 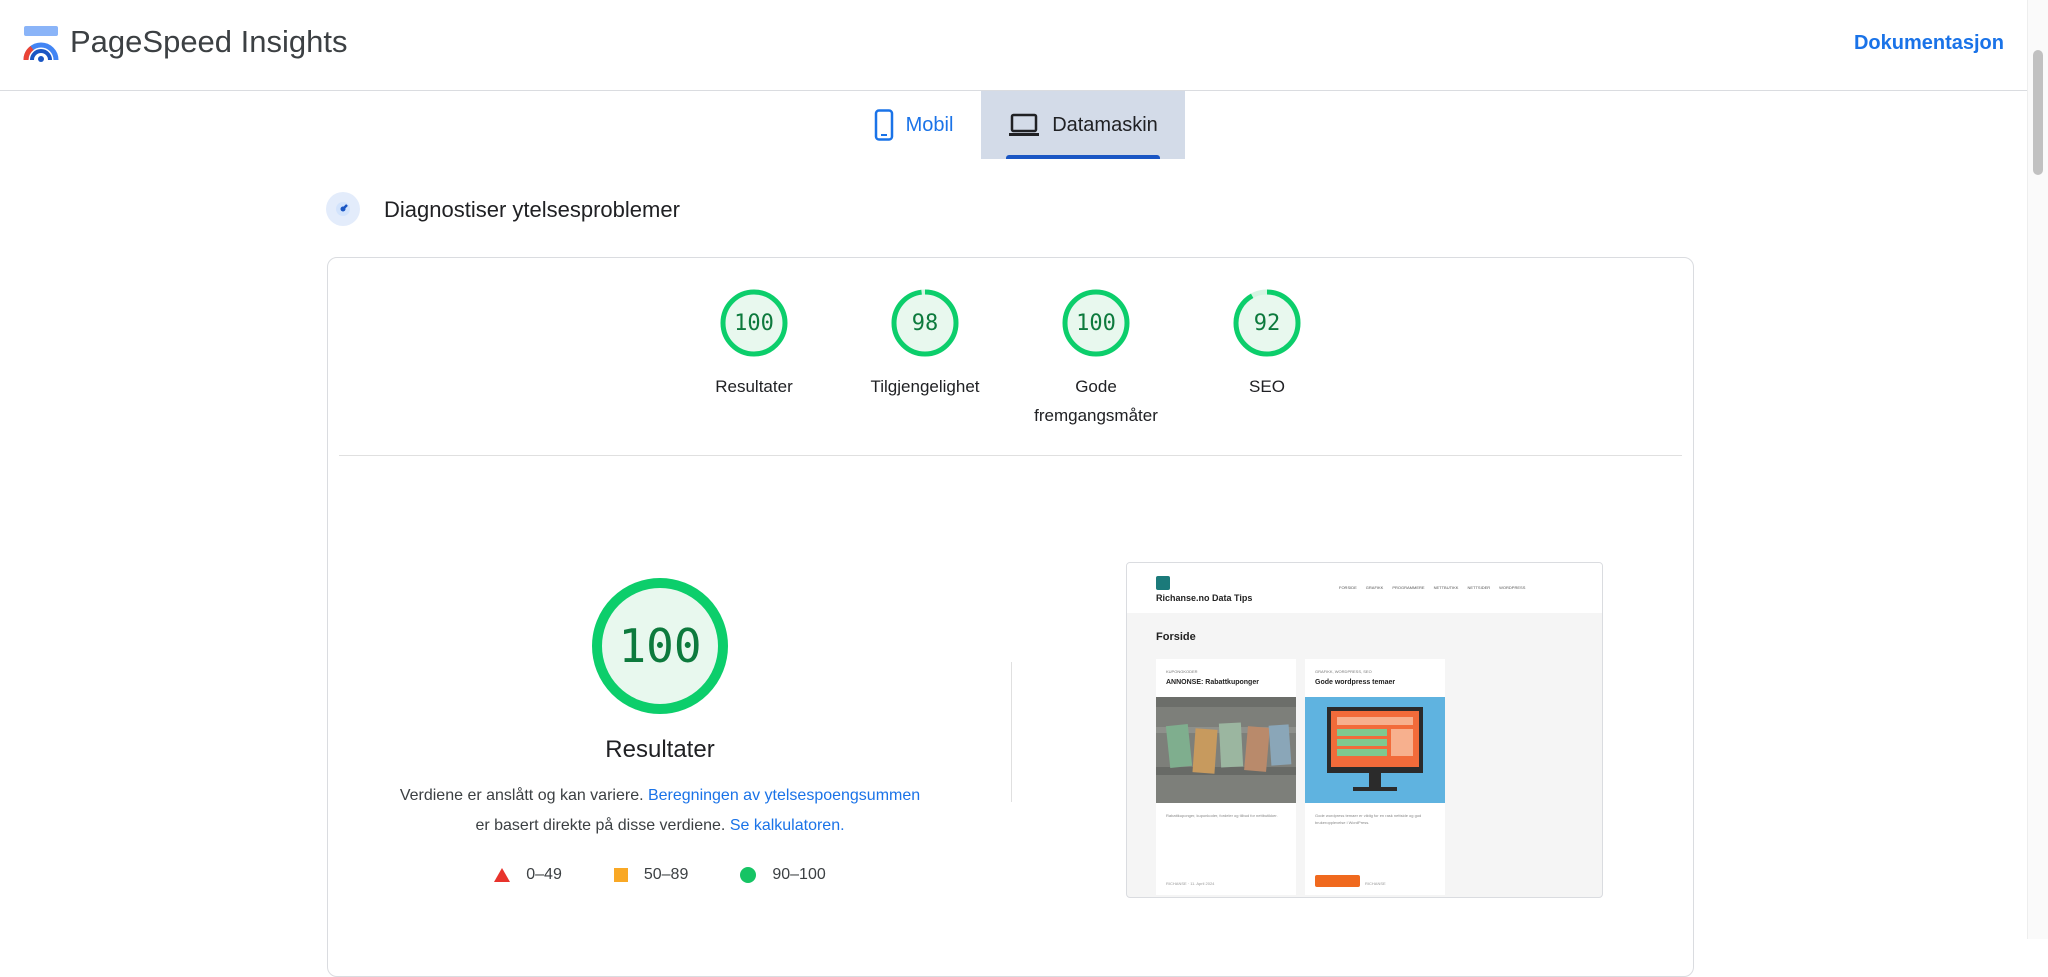 I want to click on post-image-monitor, so click(x=1375, y=750).